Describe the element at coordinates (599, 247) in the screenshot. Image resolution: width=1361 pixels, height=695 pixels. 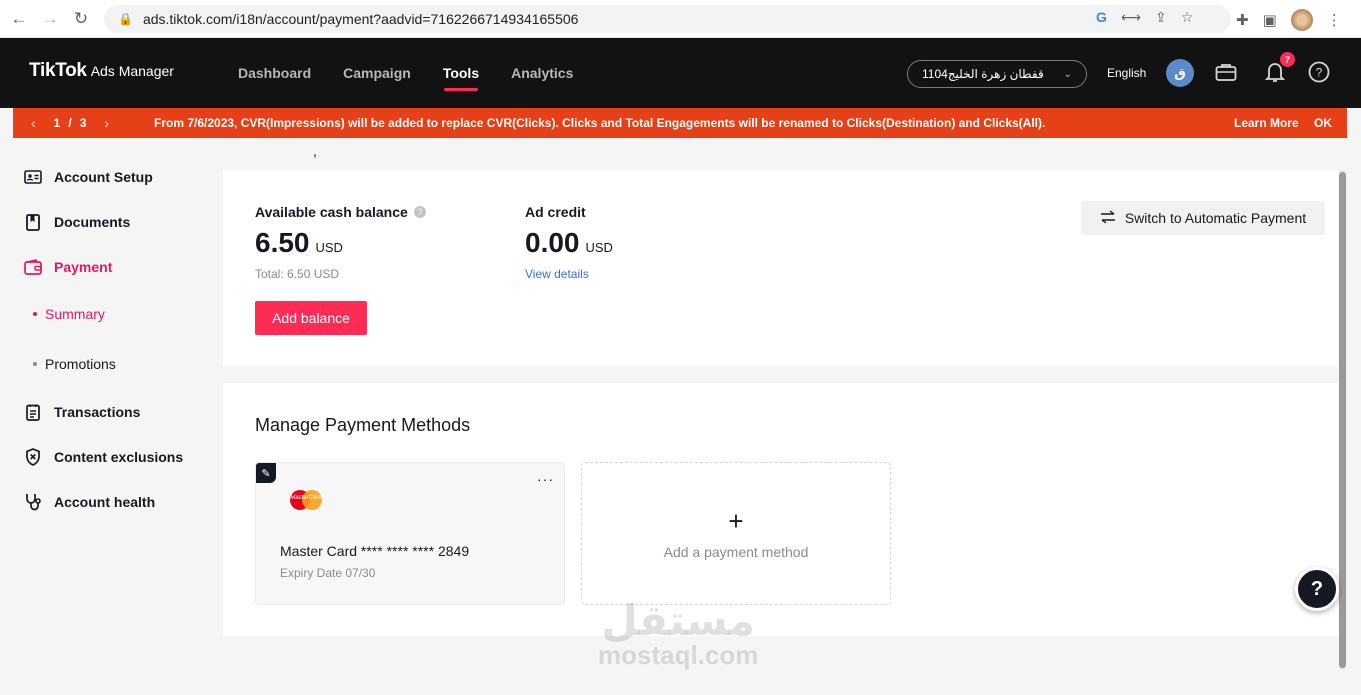
I see `ad-credit-unit: USD` at that location.